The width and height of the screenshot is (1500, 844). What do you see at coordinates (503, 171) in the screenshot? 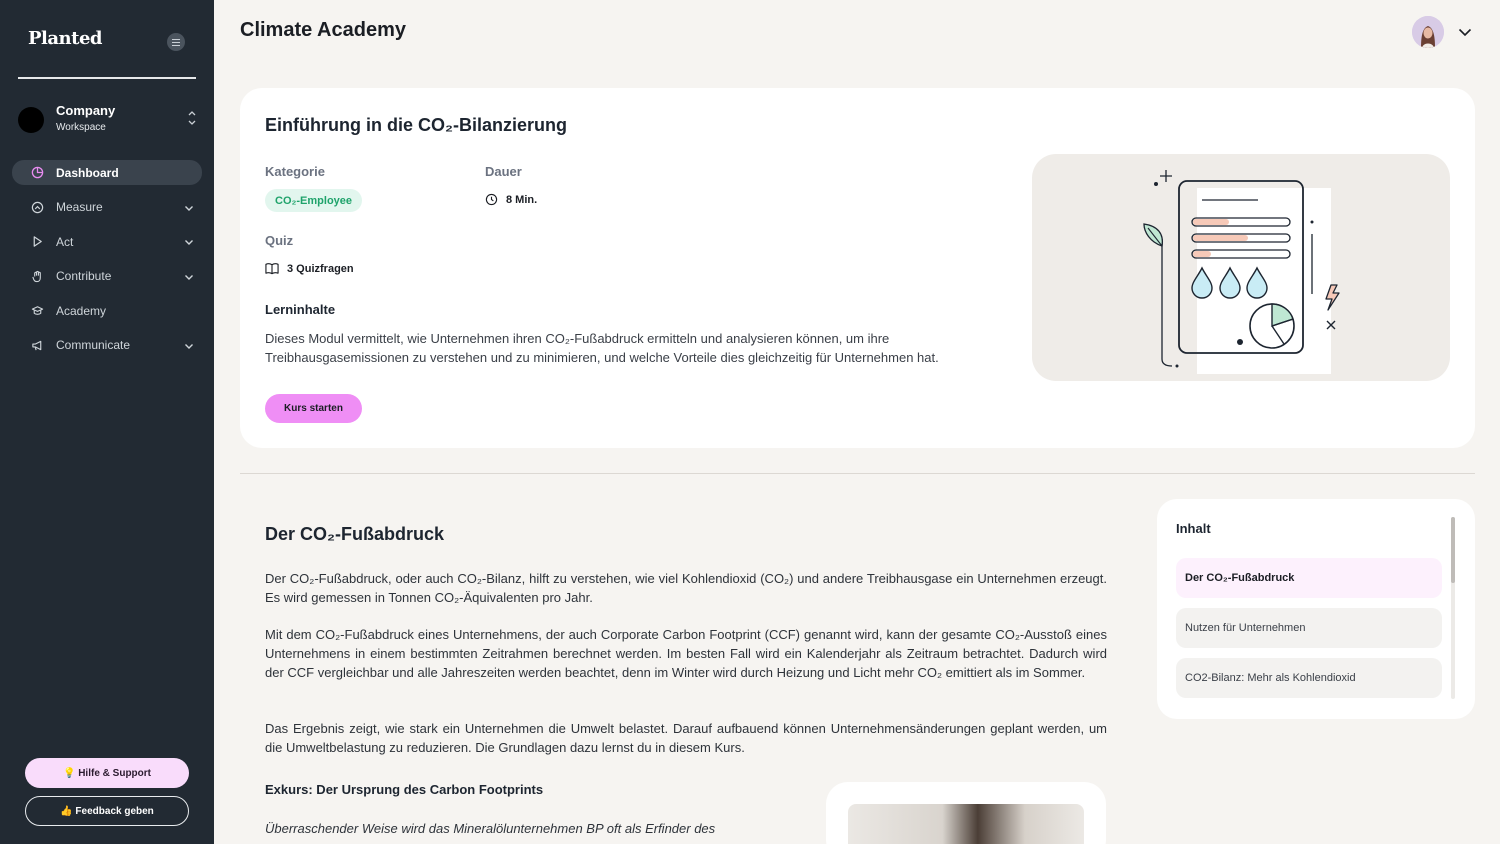
I see `duration-label: Dauer` at bounding box center [503, 171].